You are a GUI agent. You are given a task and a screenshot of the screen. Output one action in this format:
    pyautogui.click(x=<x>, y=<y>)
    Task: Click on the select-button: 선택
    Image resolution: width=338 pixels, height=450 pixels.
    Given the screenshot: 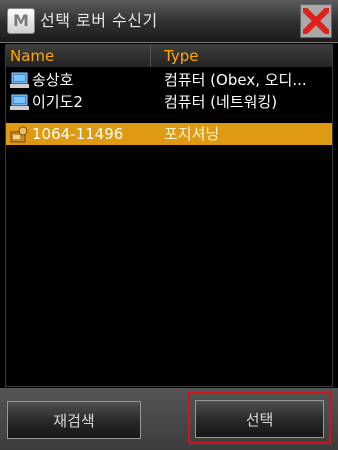 What is the action you would take?
    pyautogui.click(x=259, y=419)
    